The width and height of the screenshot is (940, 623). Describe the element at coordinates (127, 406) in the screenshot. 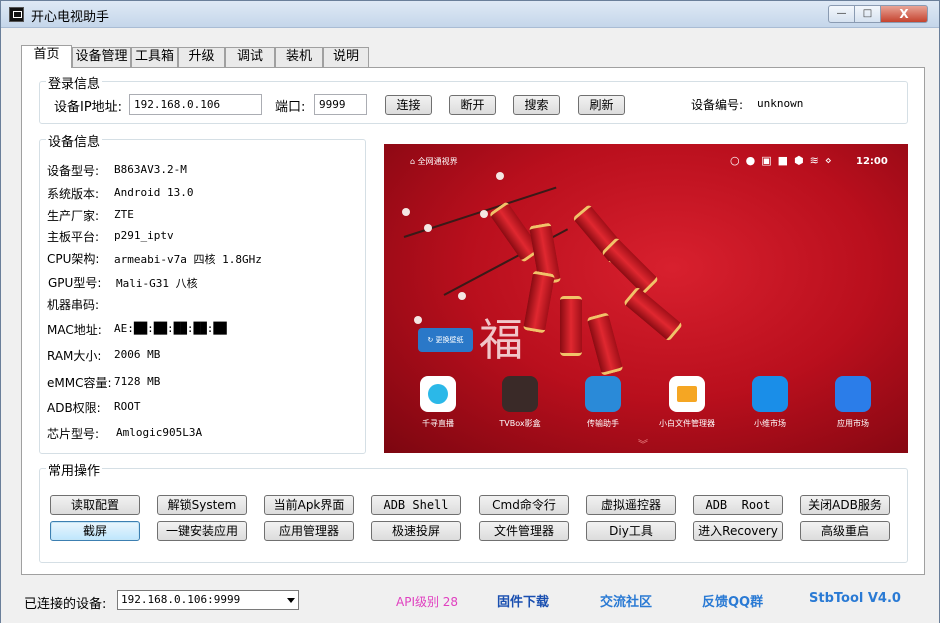

I see `info-value-adb: ROOT` at that location.